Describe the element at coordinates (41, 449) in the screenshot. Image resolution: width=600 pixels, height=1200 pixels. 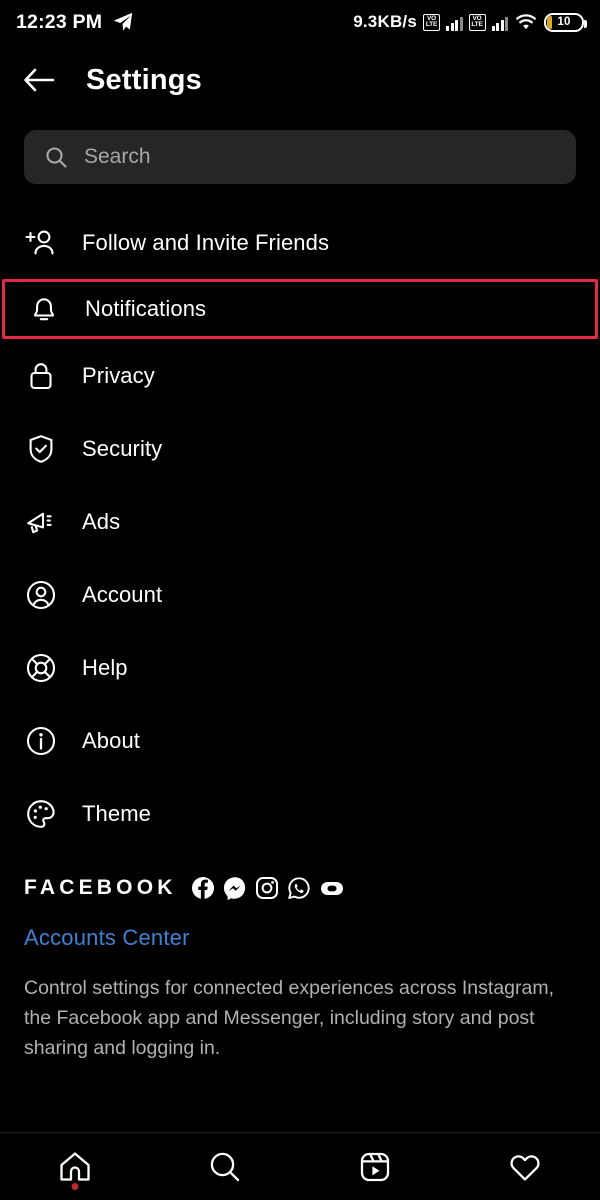
I see `shield-check-icon` at that location.